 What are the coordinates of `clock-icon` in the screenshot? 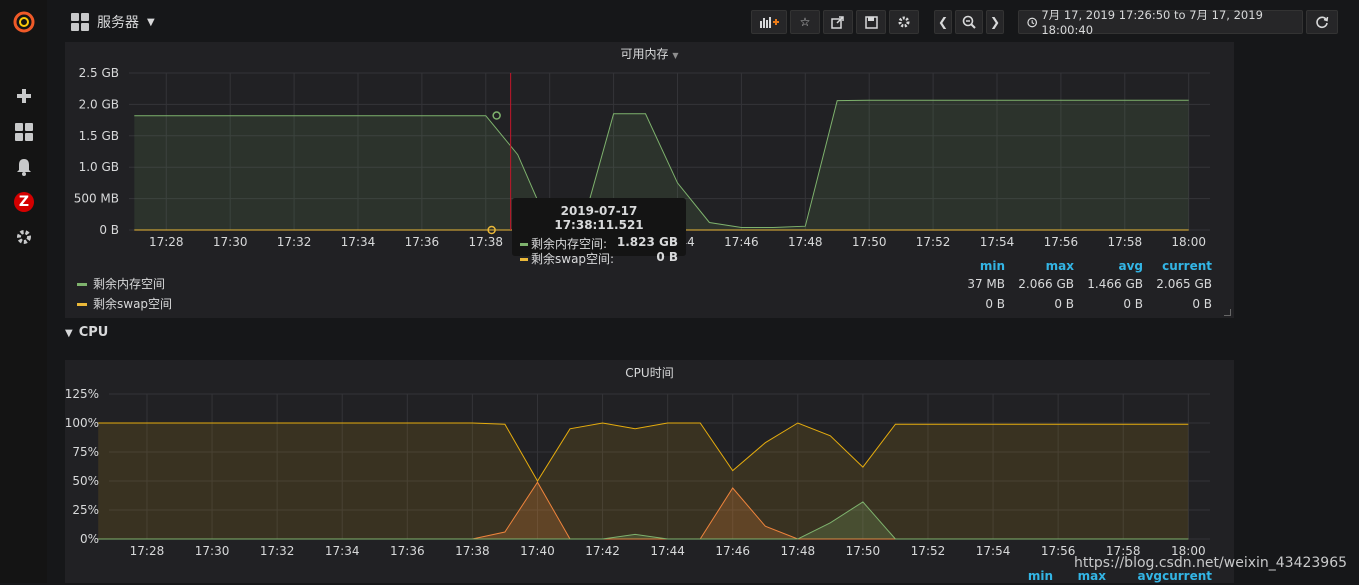 It's located at (1032, 22).